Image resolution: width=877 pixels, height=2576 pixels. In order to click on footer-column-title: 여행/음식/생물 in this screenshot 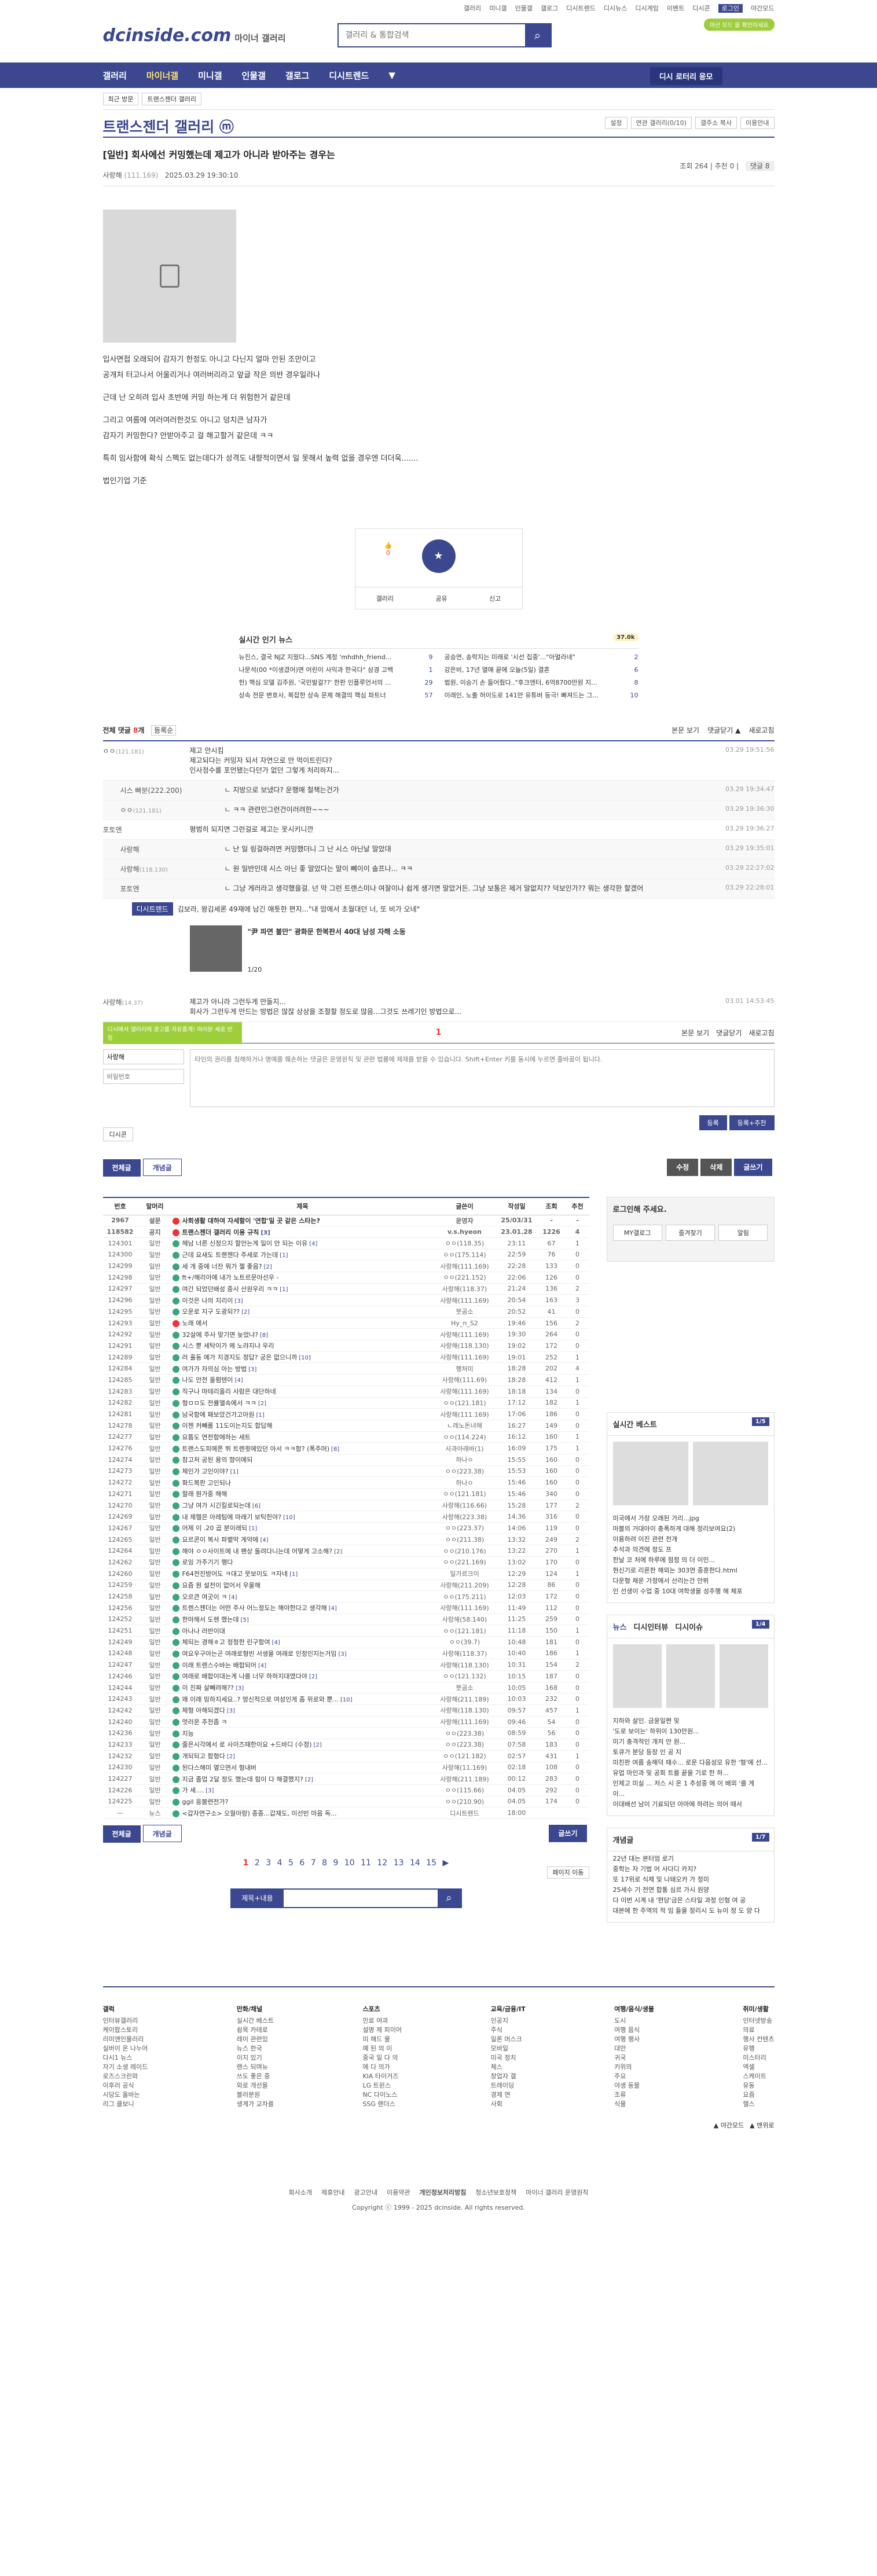, I will do `click(634, 2010)`.